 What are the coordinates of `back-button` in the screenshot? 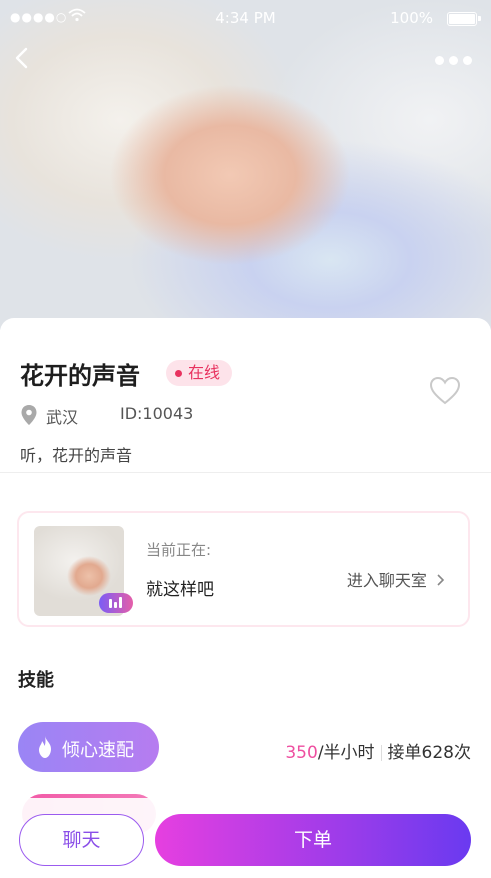 It's located at (22, 58).